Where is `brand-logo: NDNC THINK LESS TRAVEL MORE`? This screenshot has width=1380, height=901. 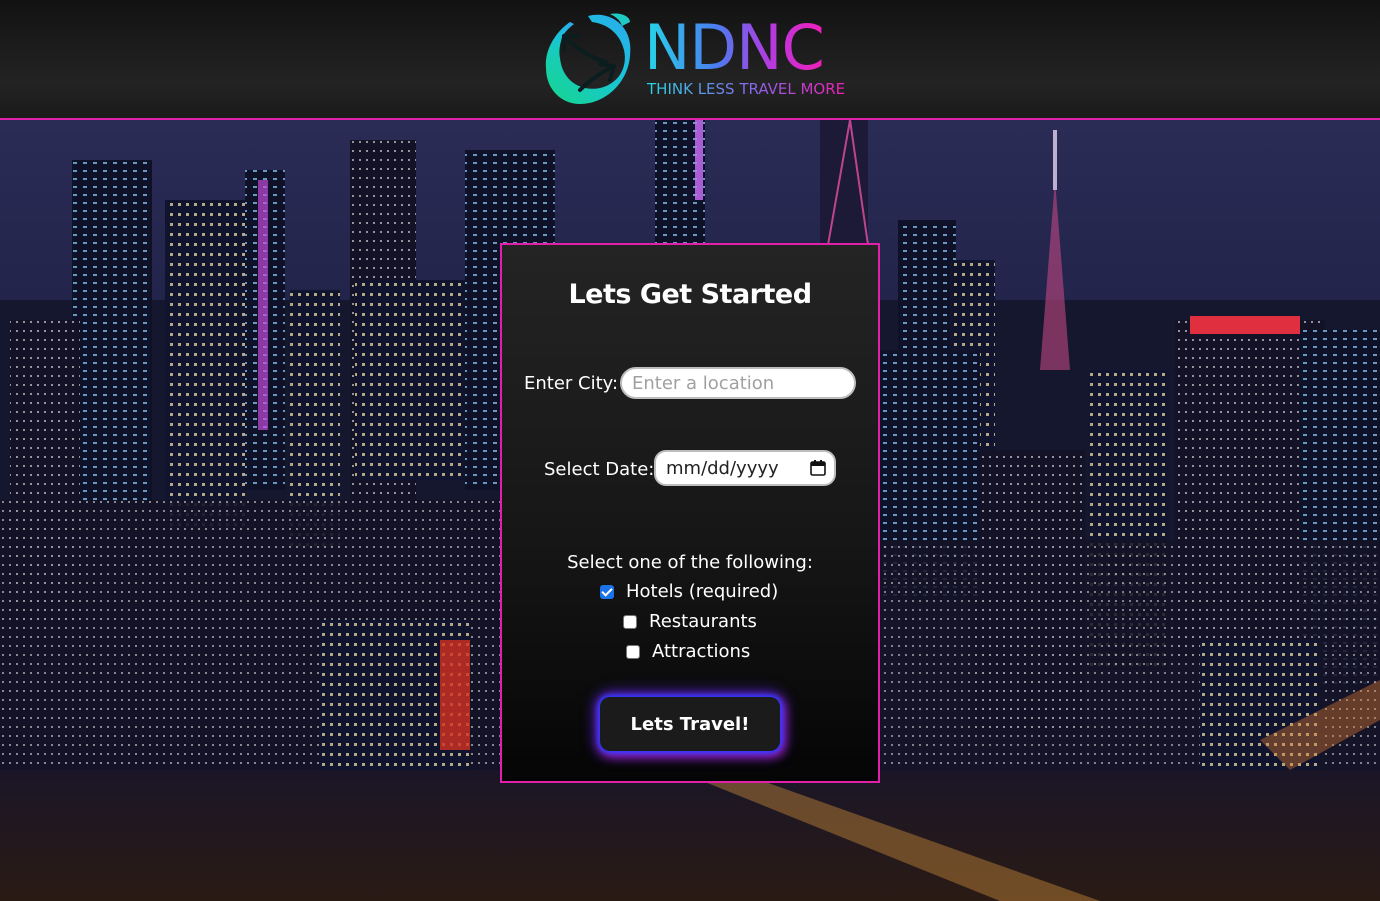 brand-logo: NDNC THINK LESS TRAVEL MORE is located at coordinates (692, 60).